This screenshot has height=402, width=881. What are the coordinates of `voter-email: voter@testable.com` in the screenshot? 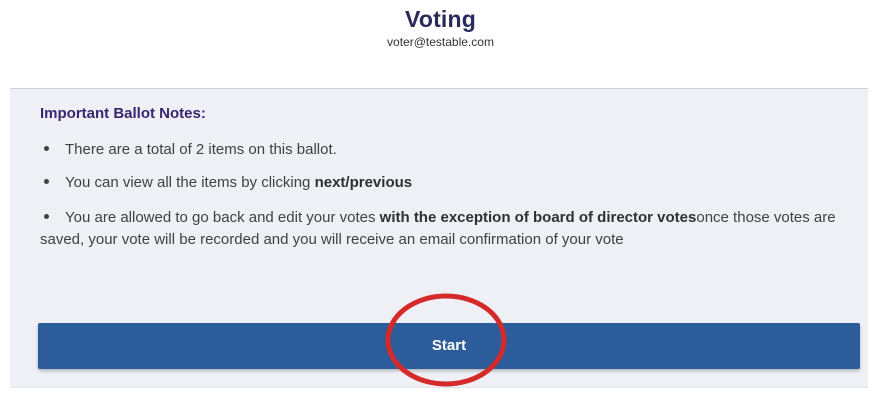 It's located at (440, 42).